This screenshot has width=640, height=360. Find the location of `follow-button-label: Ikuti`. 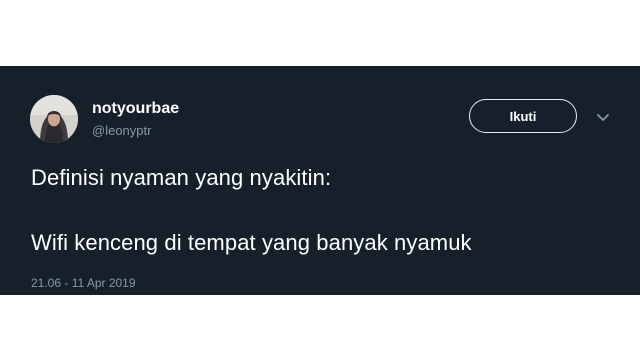

follow-button-label: Ikuti is located at coordinates (523, 116).